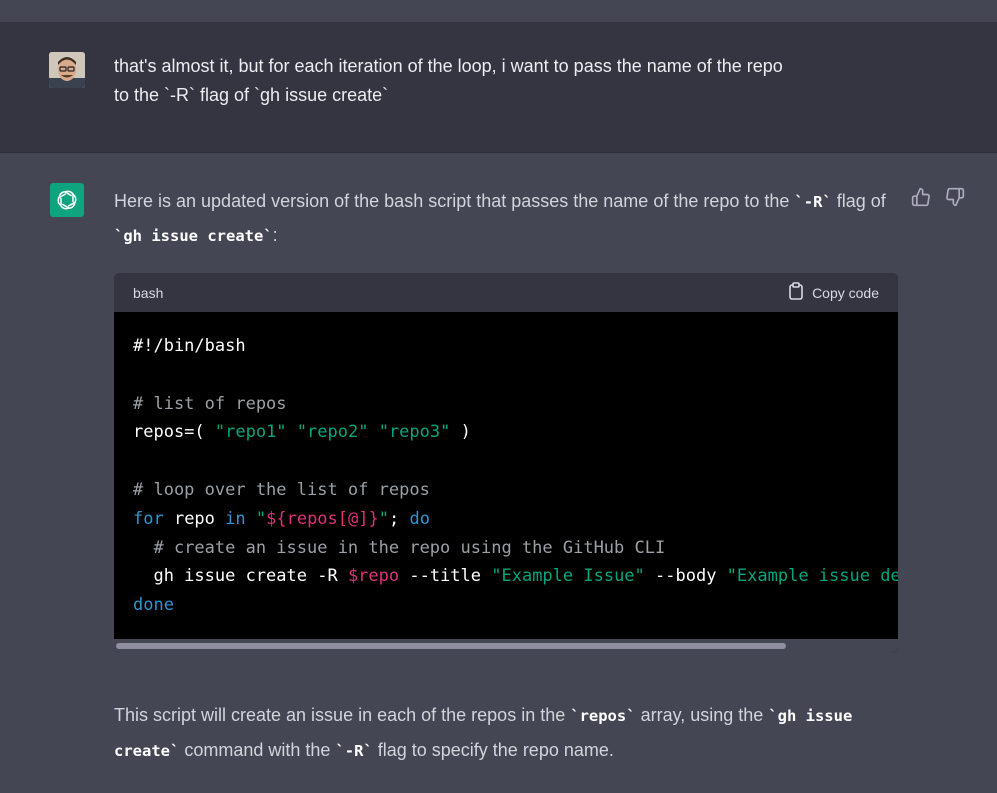 The width and height of the screenshot is (997, 793). I want to click on code-token: repos=(, so click(174, 432).